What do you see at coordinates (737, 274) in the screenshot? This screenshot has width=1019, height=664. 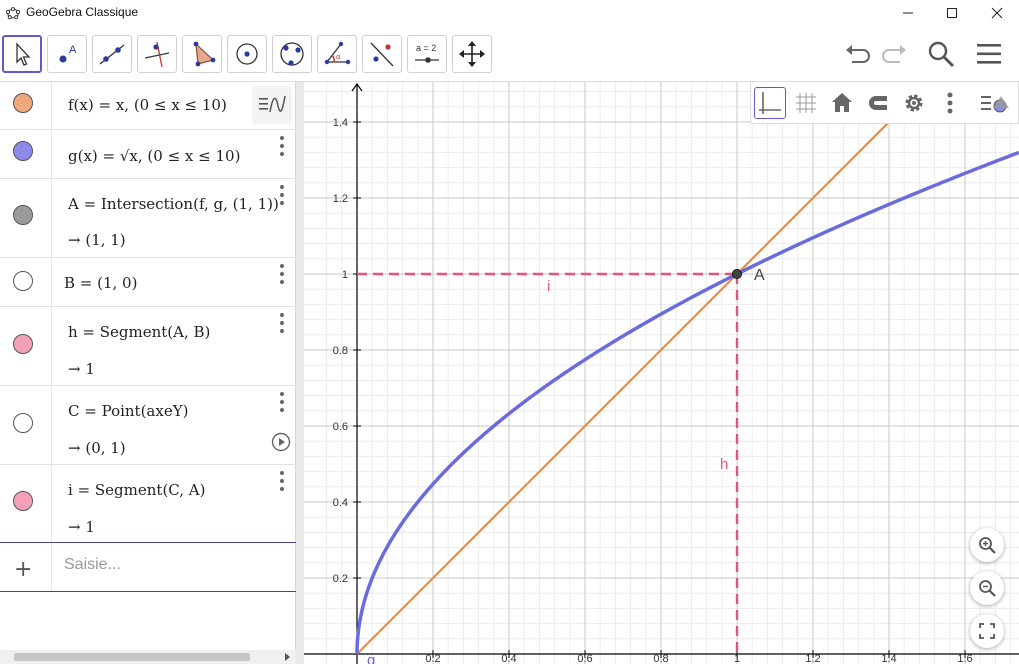 I see `point-A` at bounding box center [737, 274].